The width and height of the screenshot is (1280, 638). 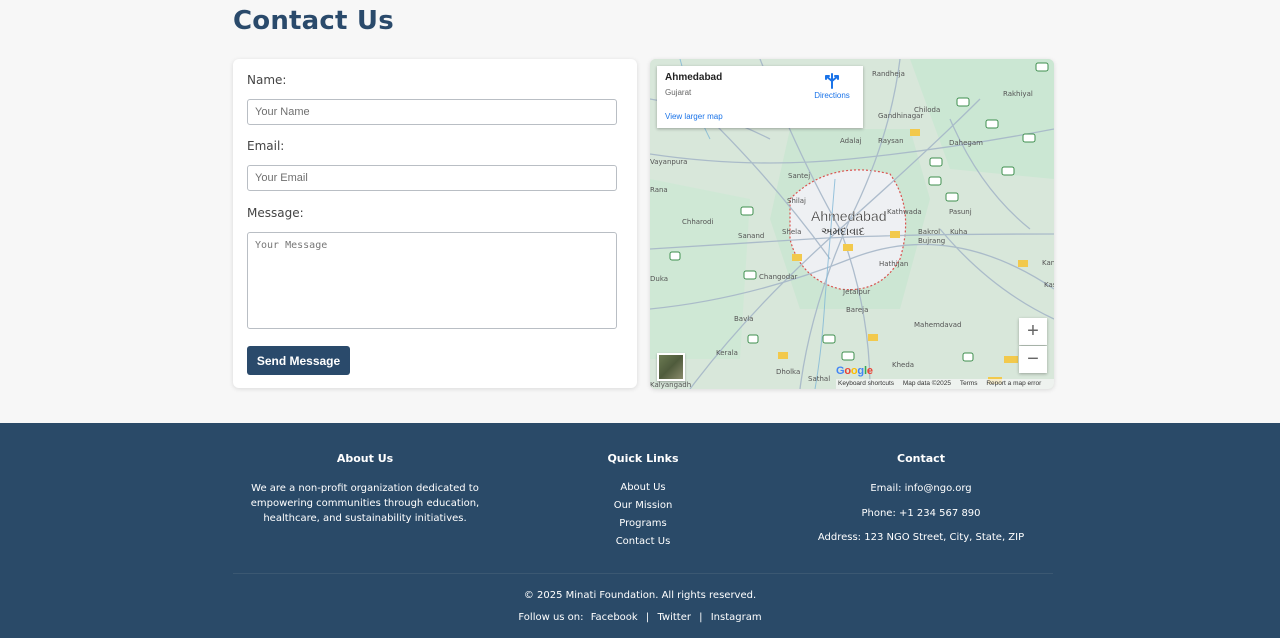 I want to click on footer-link-about-us: About Us, so click(x=643, y=487).